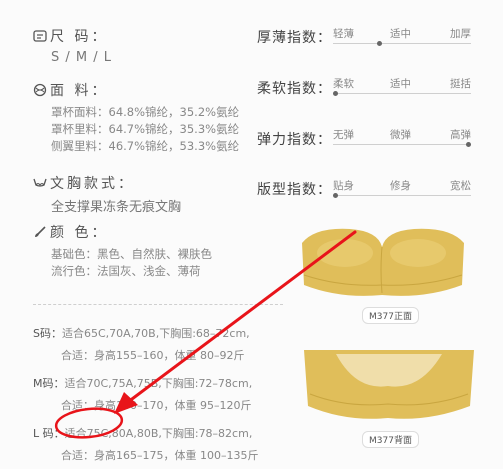  What do you see at coordinates (390, 439) in the screenshot?
I see `back-caption: M377背面` at bounding box center [390, 439].